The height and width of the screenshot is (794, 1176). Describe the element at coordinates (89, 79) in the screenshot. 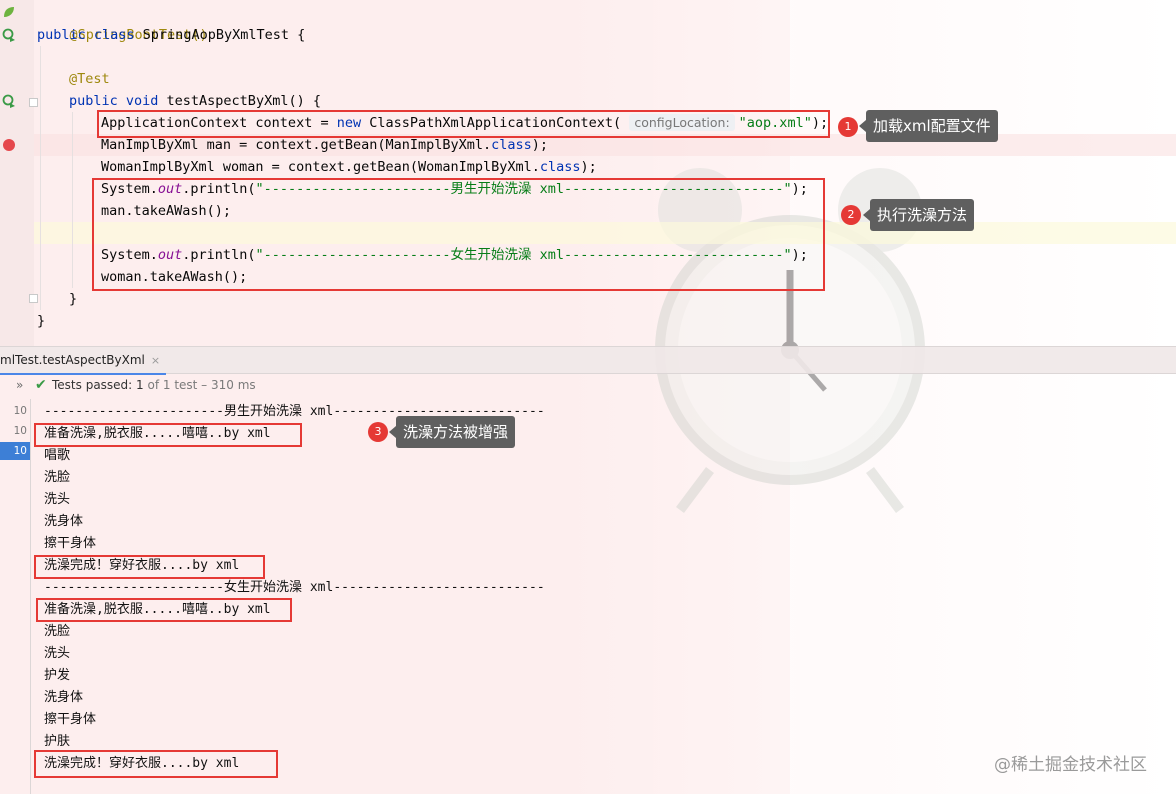

I see `code-line-test-annotation: @Test` at that location.